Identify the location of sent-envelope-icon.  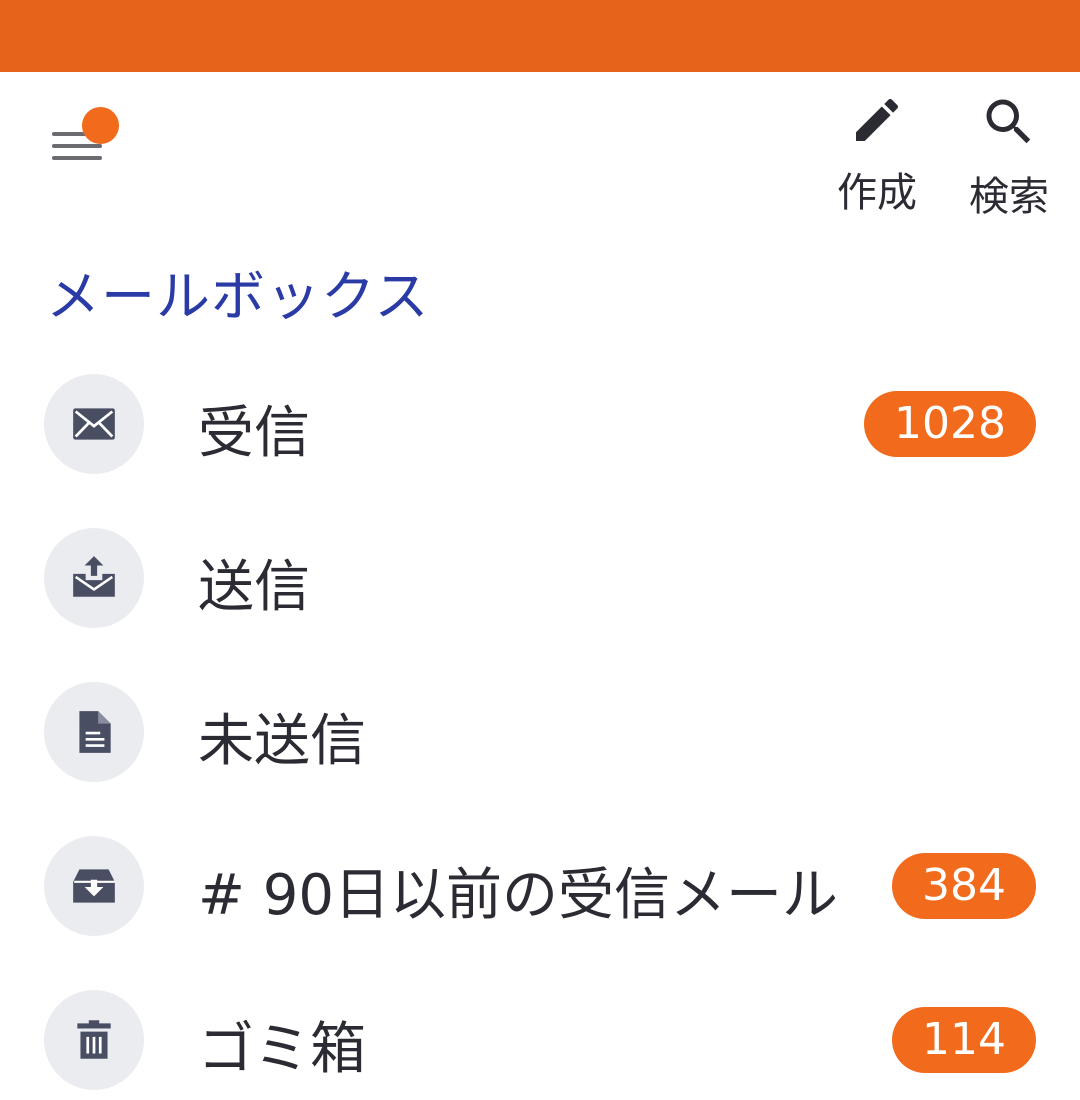
(94, 576).